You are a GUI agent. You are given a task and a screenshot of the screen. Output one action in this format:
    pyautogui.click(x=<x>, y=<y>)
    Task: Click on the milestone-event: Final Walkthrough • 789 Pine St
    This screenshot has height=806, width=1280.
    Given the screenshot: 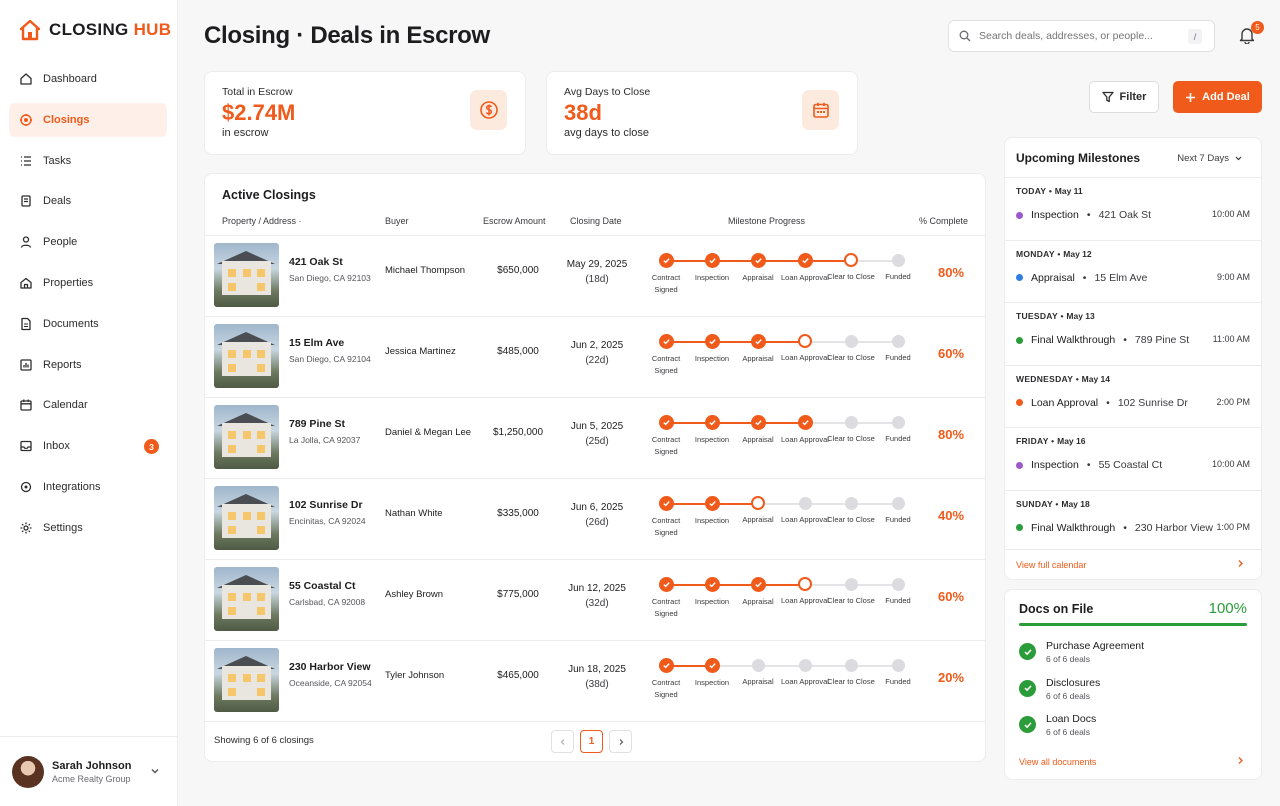 What is the action you would take?
    pyautogui.click(x=1102, y=340)
    